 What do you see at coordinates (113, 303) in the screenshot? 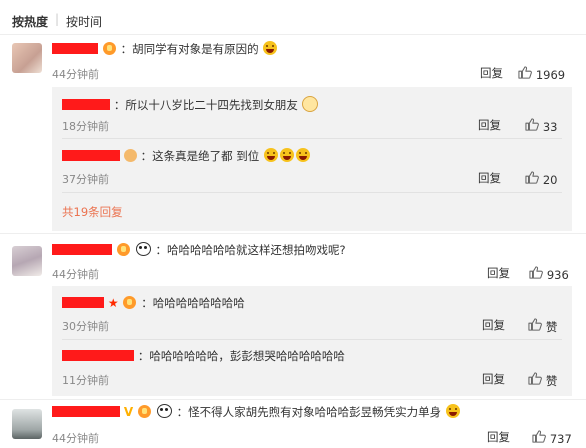
I see `star-icon: ★` at bounding box center [113, 303].